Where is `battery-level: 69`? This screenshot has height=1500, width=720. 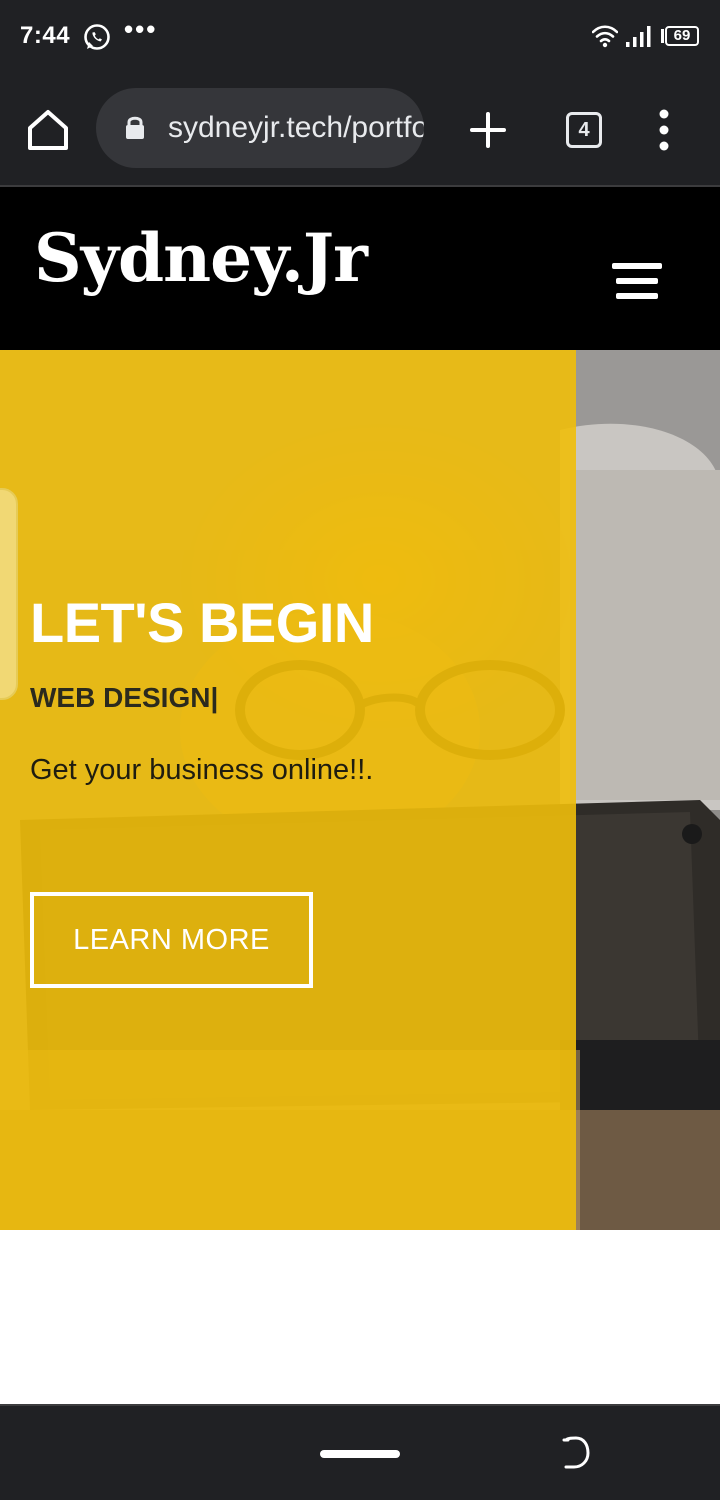
battery-level: 69 is located at coordinates (682, 35).